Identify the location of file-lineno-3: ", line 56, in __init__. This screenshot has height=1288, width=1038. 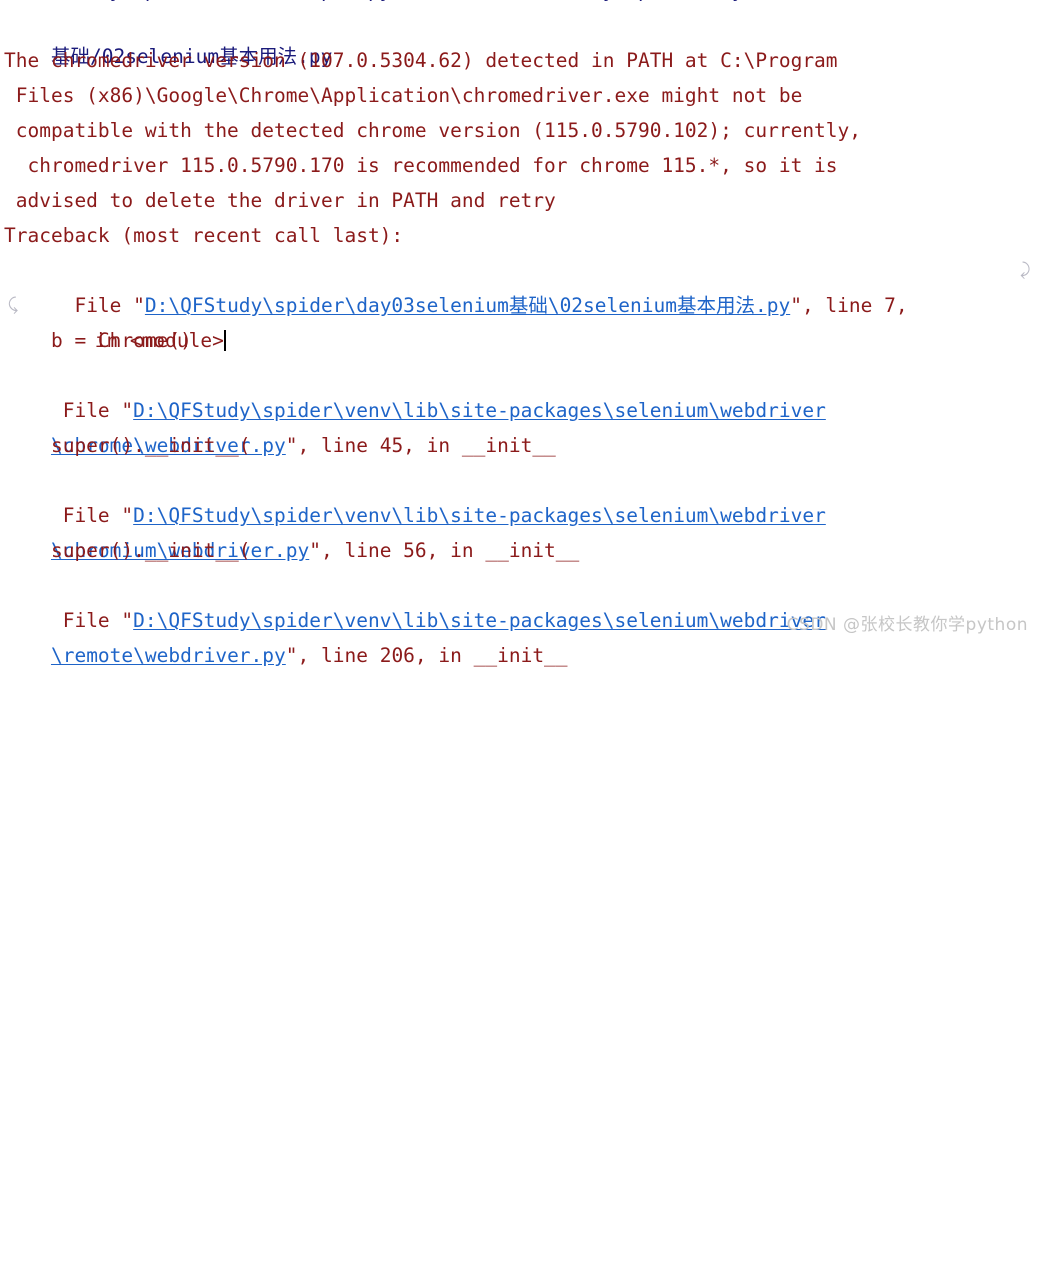
(444, 550).